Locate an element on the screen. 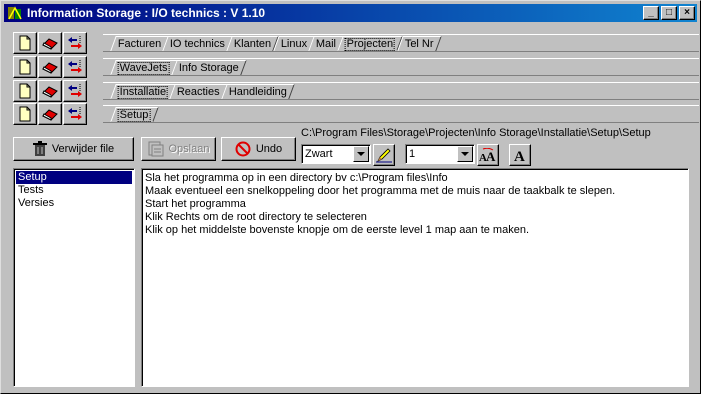  list-item: Versies is located at coordinates (74, 203).